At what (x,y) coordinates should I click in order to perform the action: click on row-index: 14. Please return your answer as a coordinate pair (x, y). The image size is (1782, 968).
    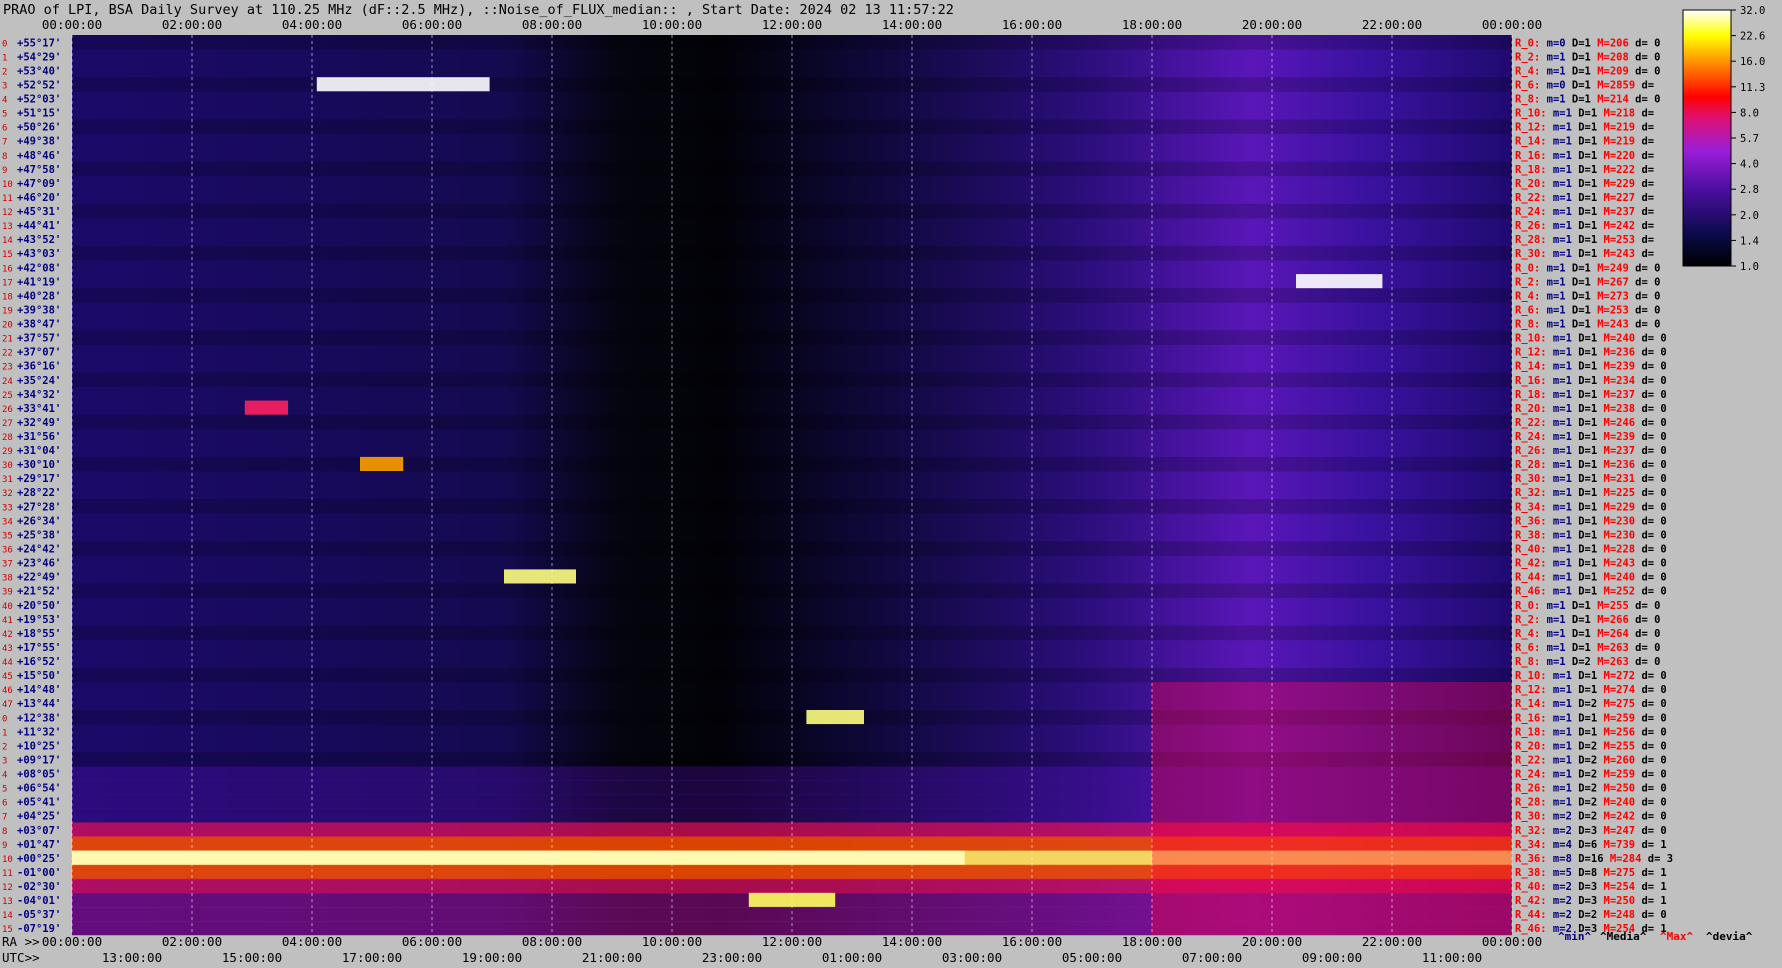
    Looking at the image, I should click on (7, 241).